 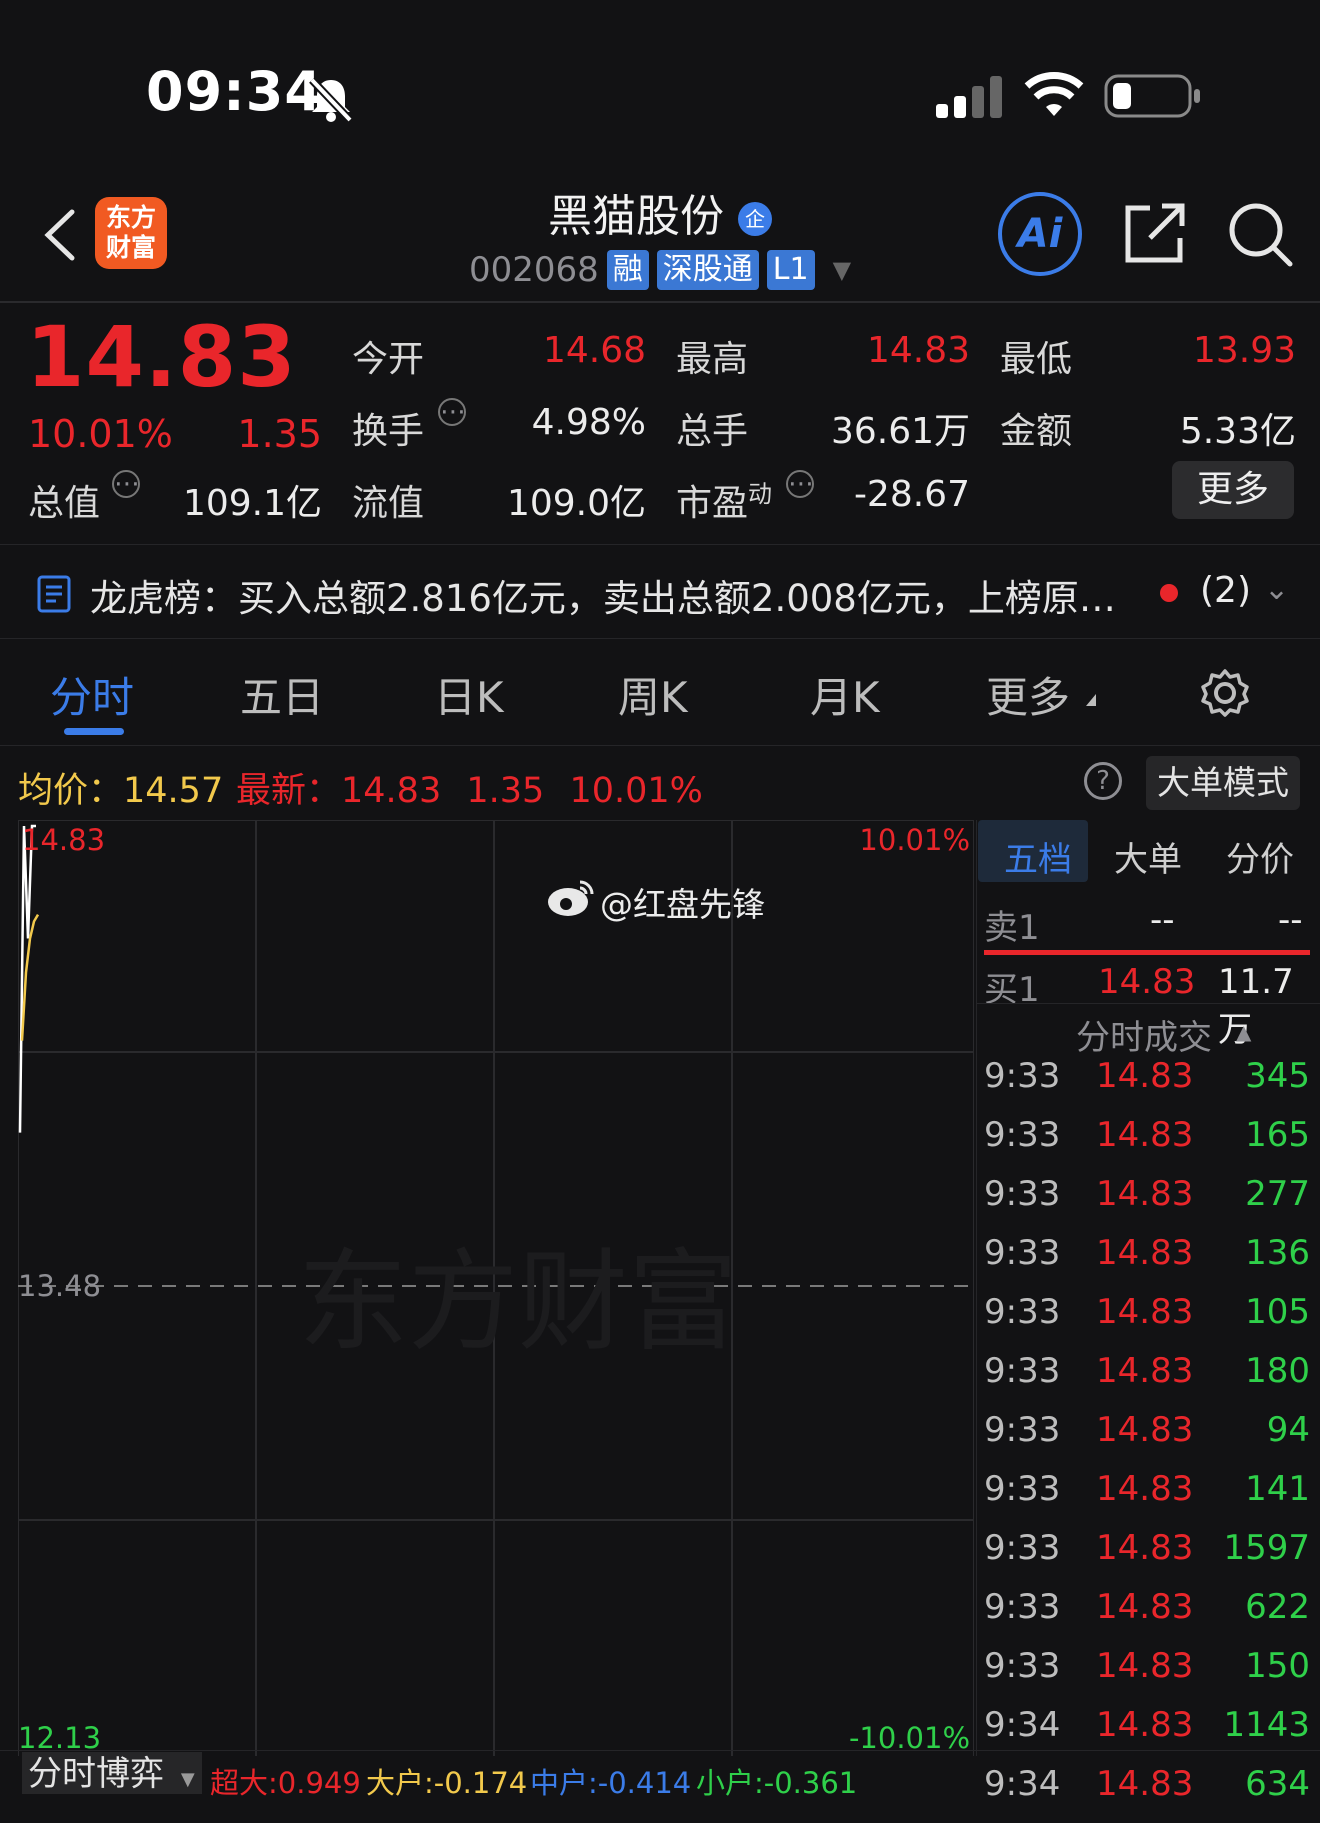 What do you see at coordinates (777, 1783) in the screenshot?
I see `flow-small: 小户:-0.361` at bounding box center [777, 1783].